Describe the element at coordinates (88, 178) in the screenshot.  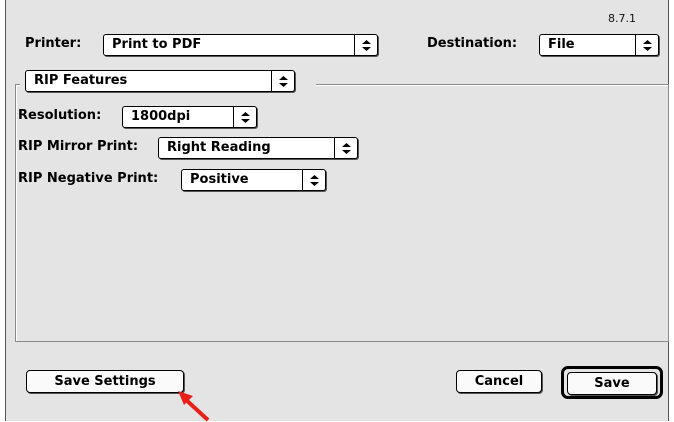
I see `negative-label: RIP Negative Print:` at that location.